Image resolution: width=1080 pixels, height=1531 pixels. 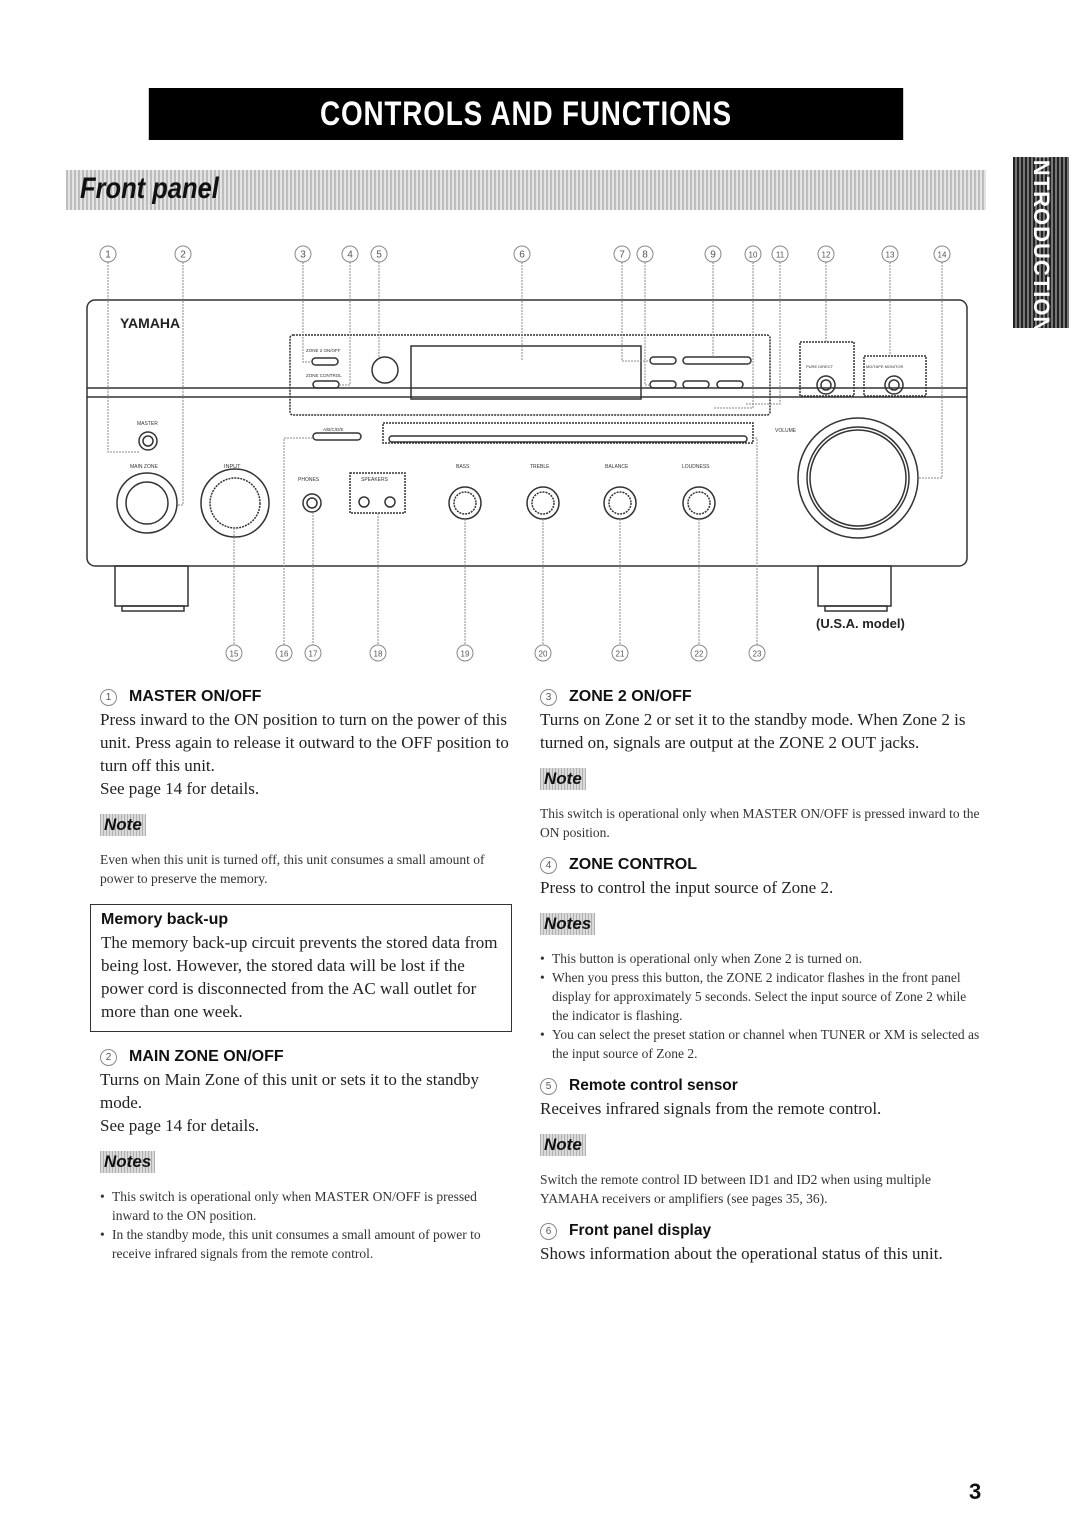 I want to click on page-banner: CONTROLS AND FUNCTIONS, so click(x=526, y=114).